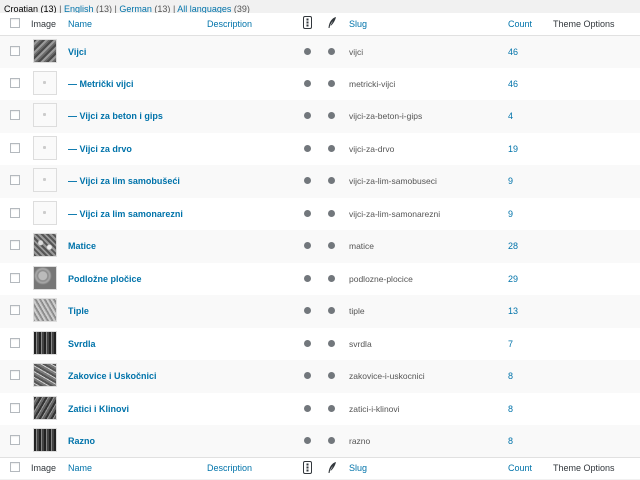 This screenshot has width=640, height=480. Describe the element at coordinates (101, 84) in the screenshot. I see `category-name-link: — Metrički vijci` at that location.